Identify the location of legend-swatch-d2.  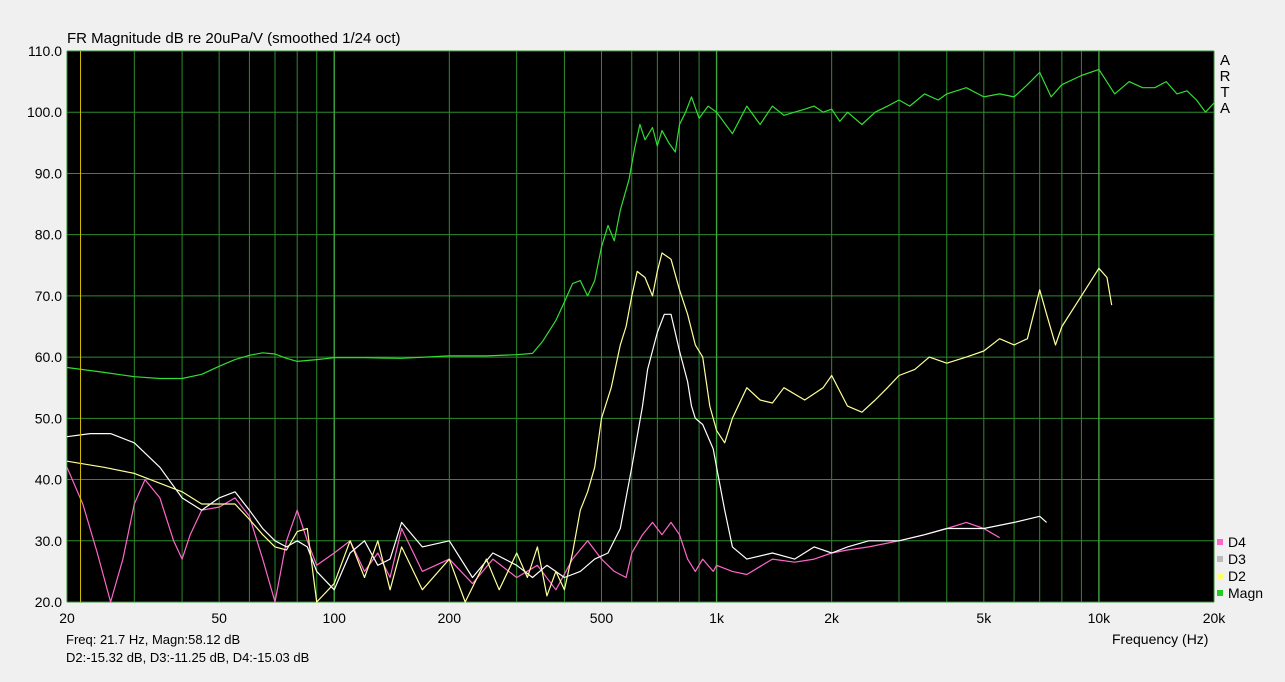
(1220, 575).